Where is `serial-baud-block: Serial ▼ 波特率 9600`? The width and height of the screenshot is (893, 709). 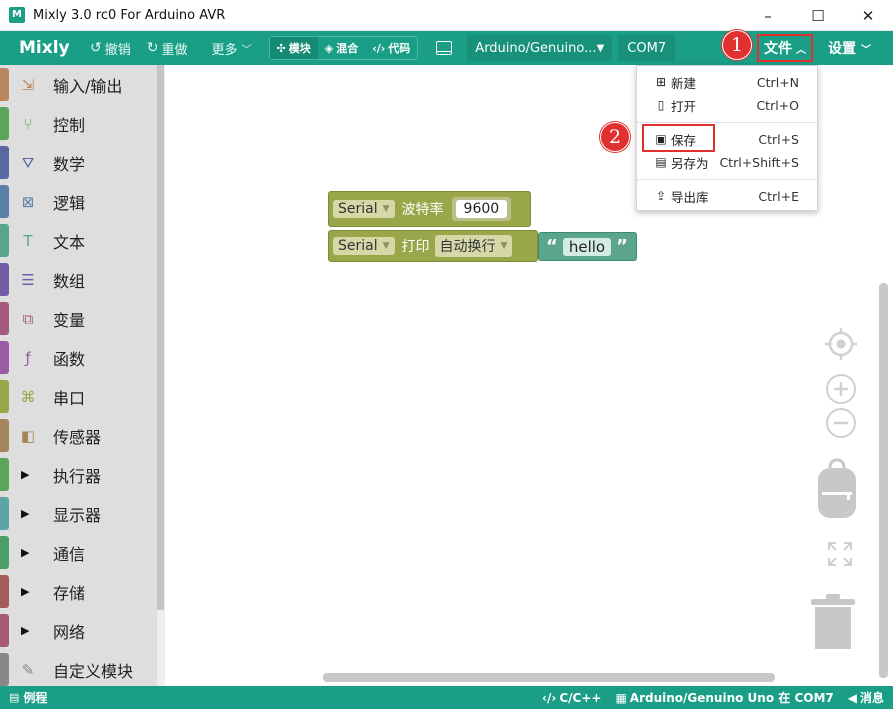
serial-baud-block: Serial ▼ 波特率 9600 is located at coordinates (429, 209).